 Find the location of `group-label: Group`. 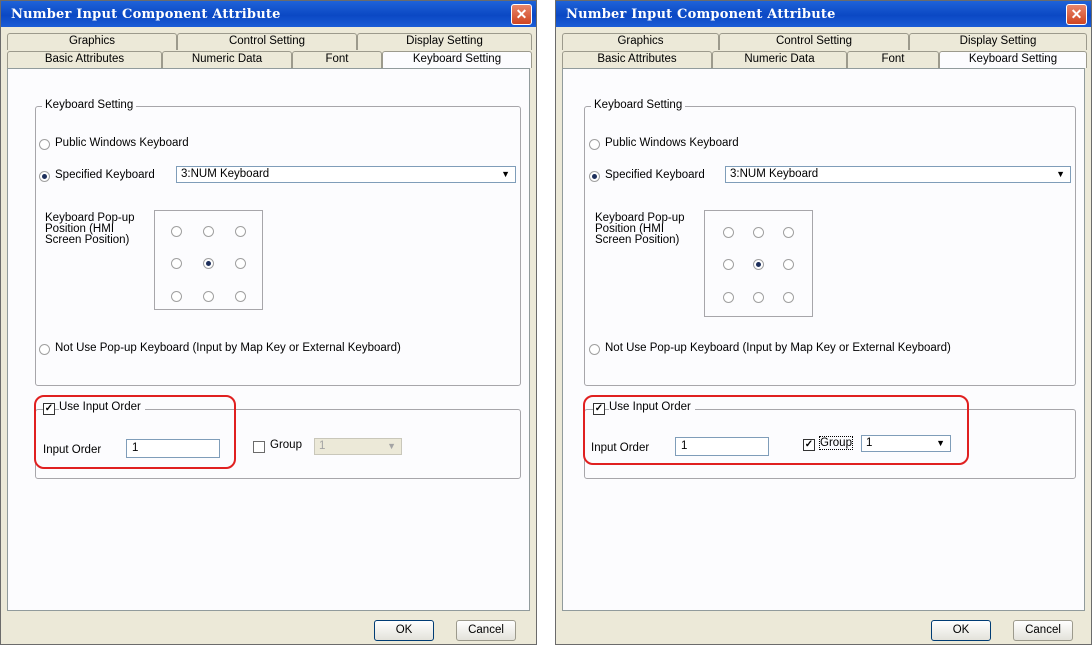

group-label: Group is located at coordinates (286, 445).